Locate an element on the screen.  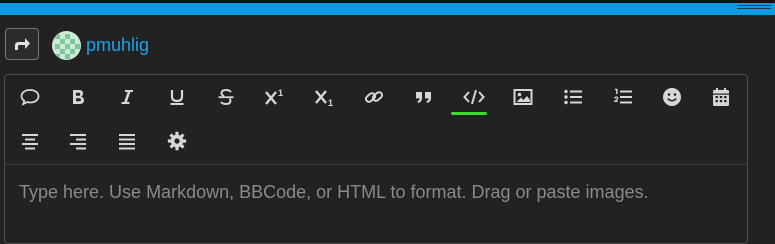
align-center-button is located at coordinates (30, 141).